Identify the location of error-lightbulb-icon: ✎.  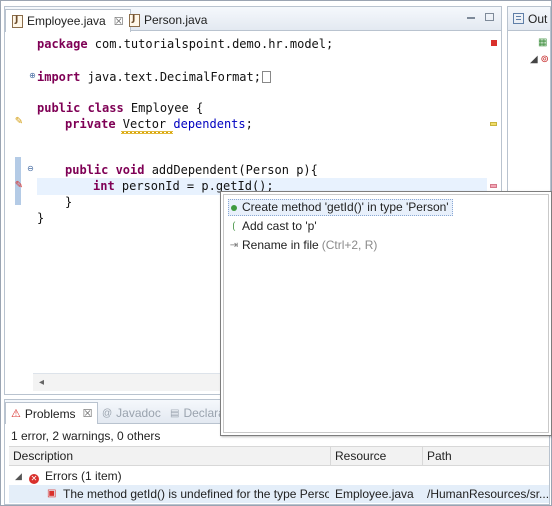
(19, 186).